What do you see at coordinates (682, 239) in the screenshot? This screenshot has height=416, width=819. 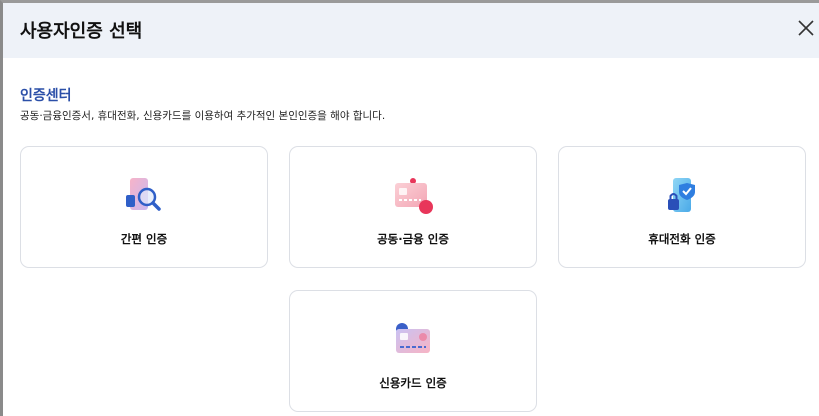 I see `phone-auth-label: 휴대전화 인증` at bounding box center [682, 239].